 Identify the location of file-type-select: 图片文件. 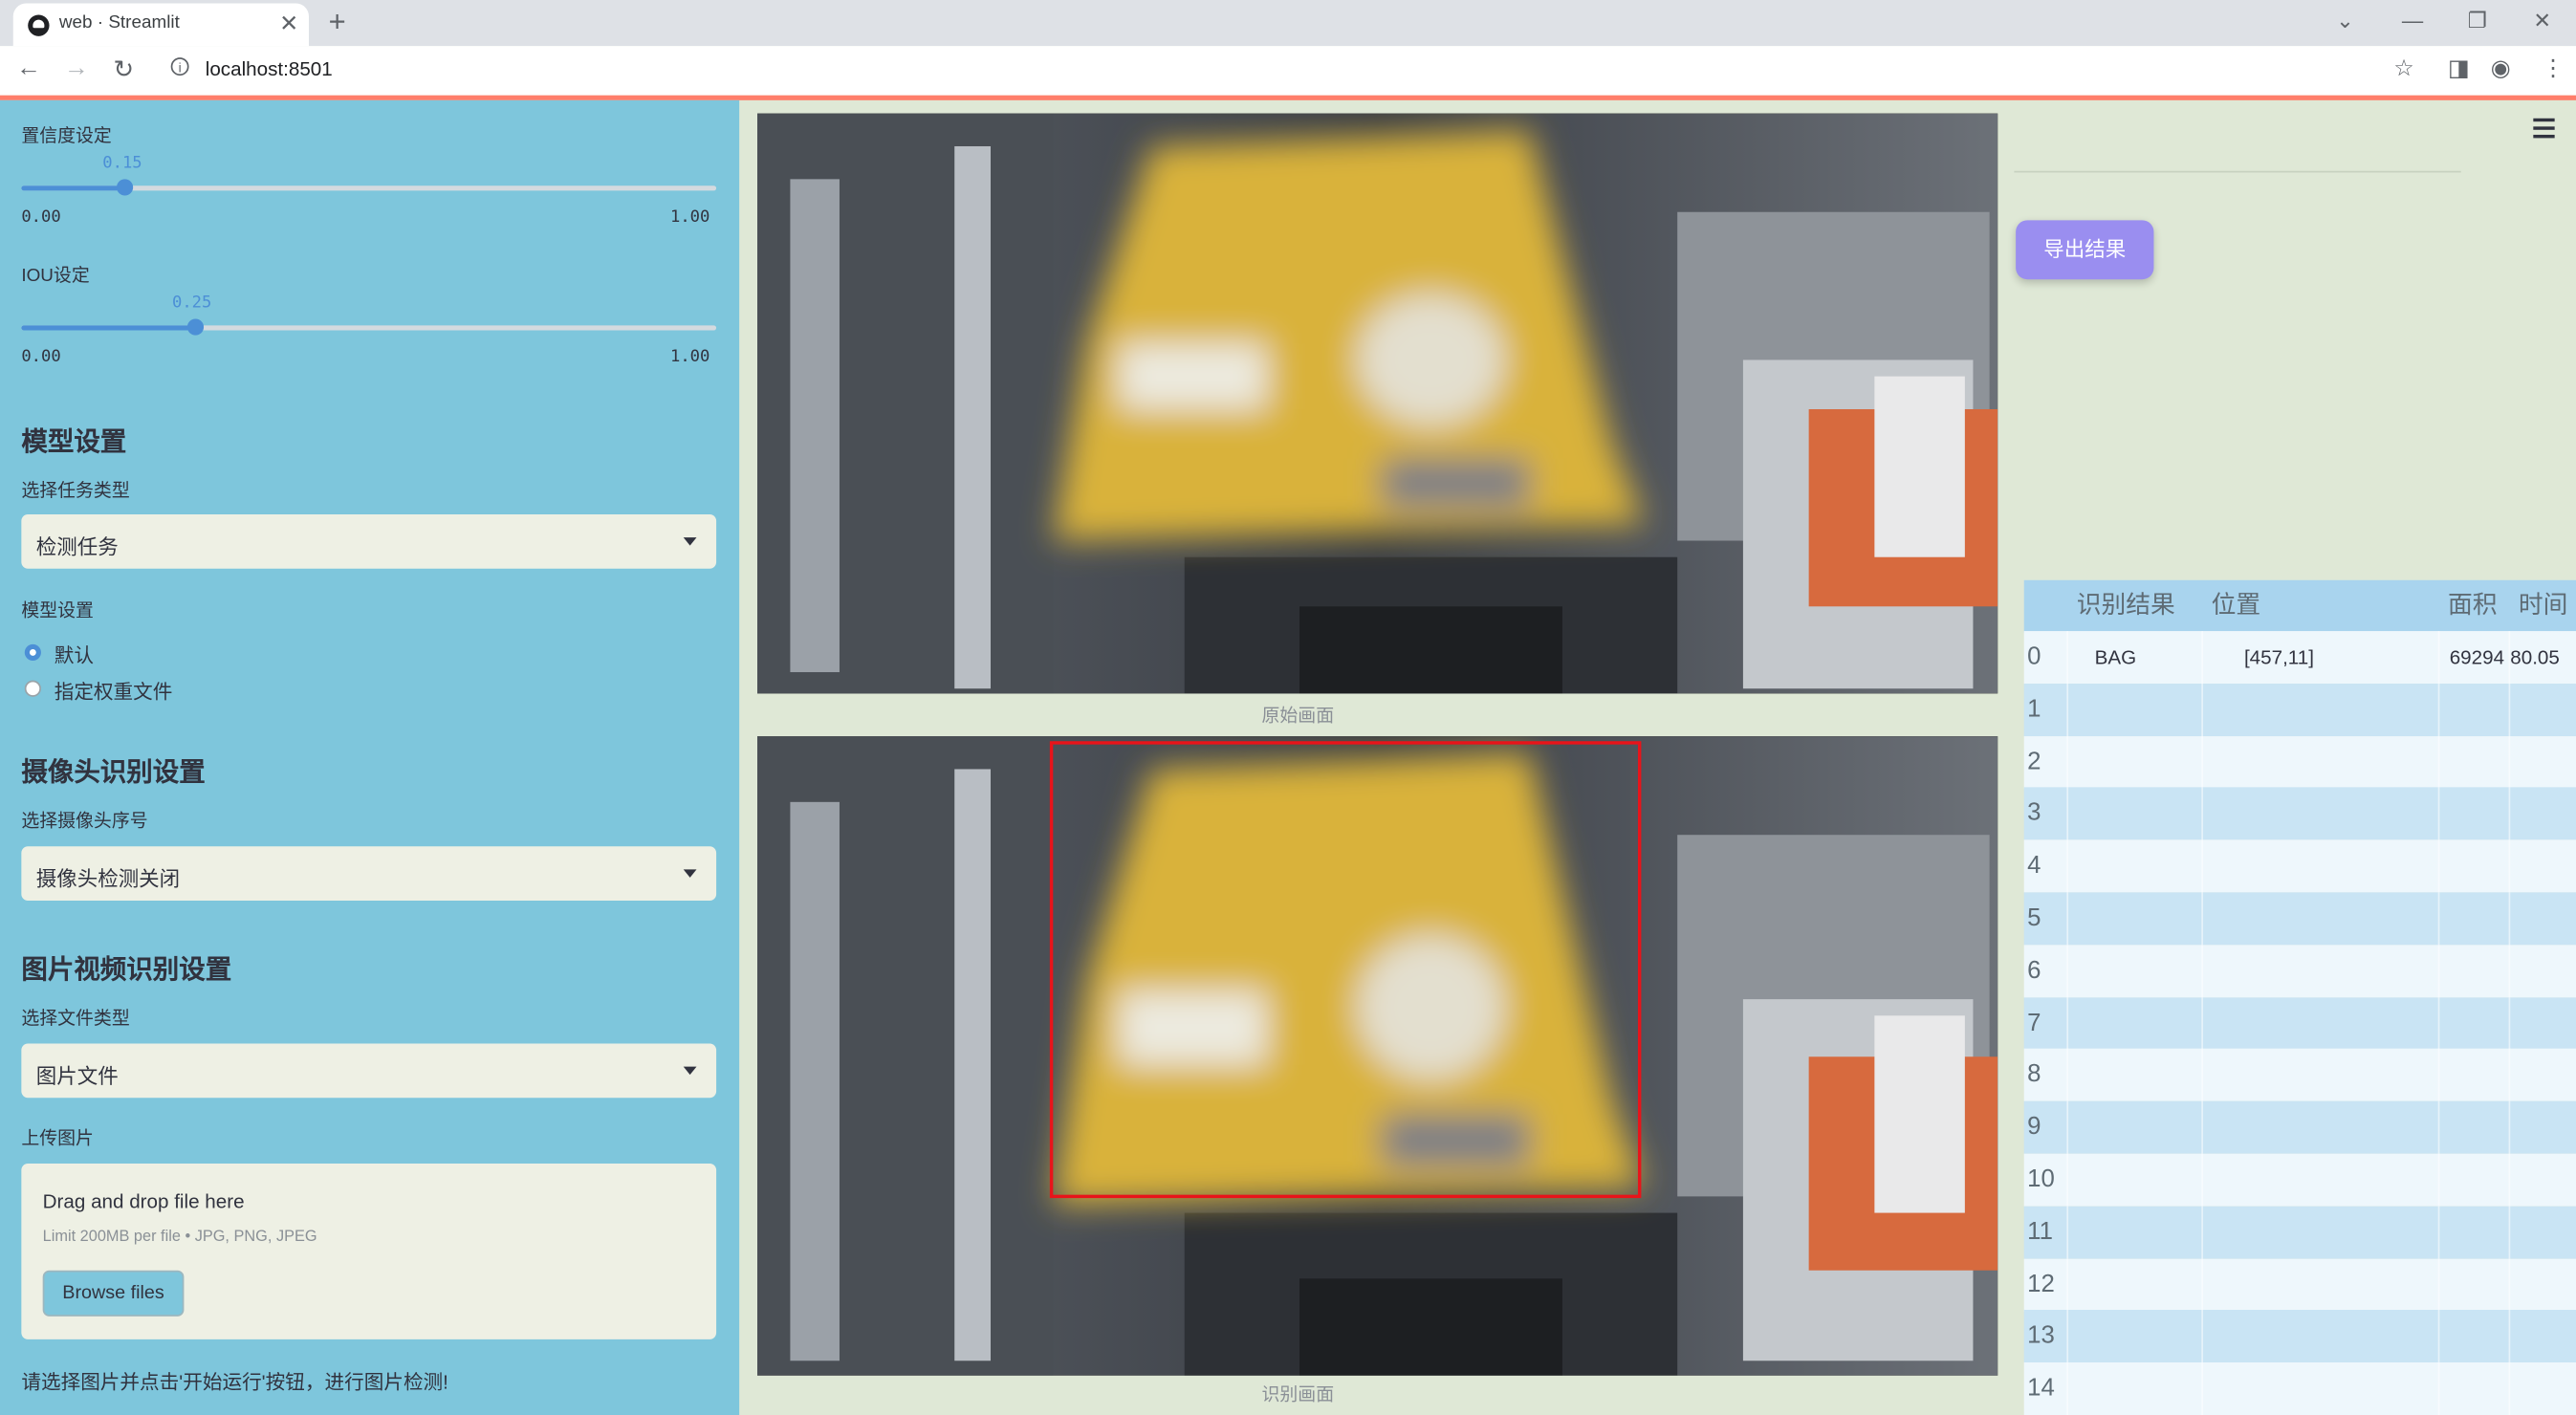
(369, 1071).